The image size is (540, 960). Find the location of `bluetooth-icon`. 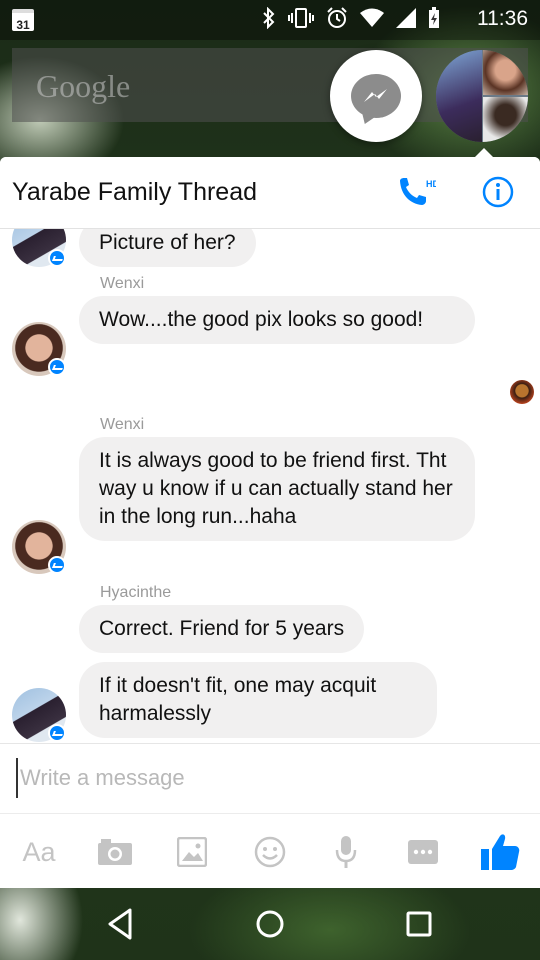

bluetooth-icon is located at coordinates (269, 20).